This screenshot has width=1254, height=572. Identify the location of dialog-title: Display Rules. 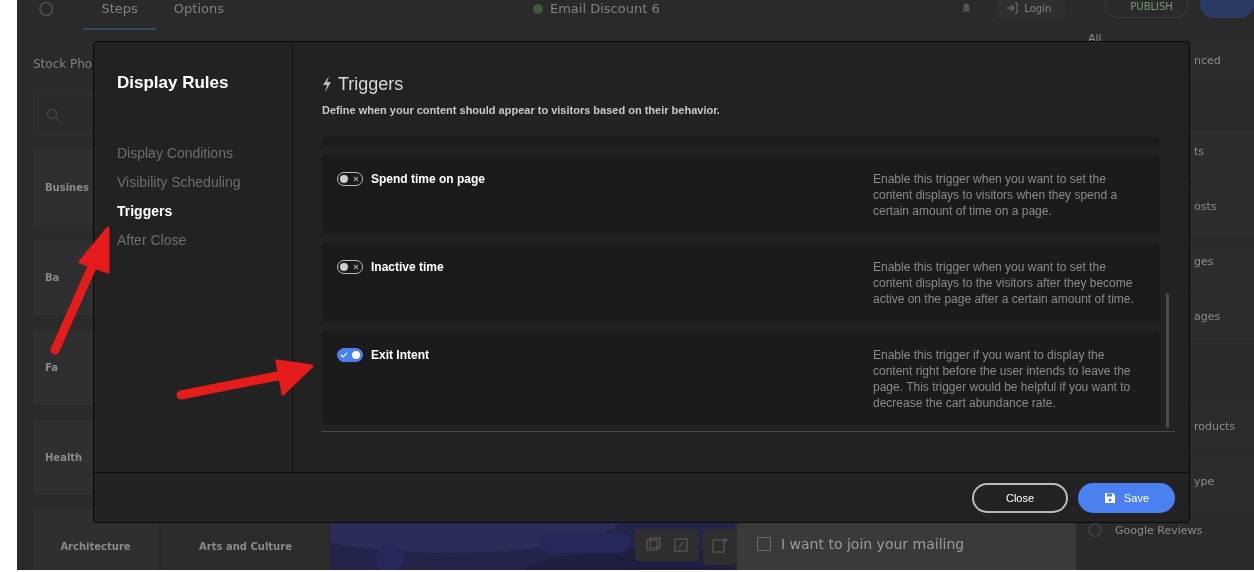
(173, 83).